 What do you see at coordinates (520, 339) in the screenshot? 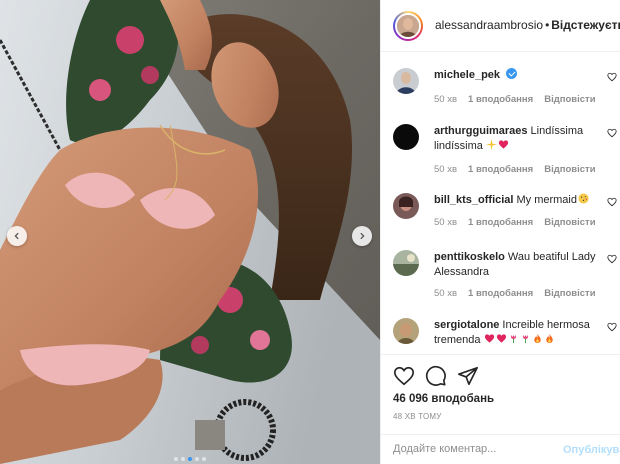
I see `comment-emojis` at bounding box center [520, 339].